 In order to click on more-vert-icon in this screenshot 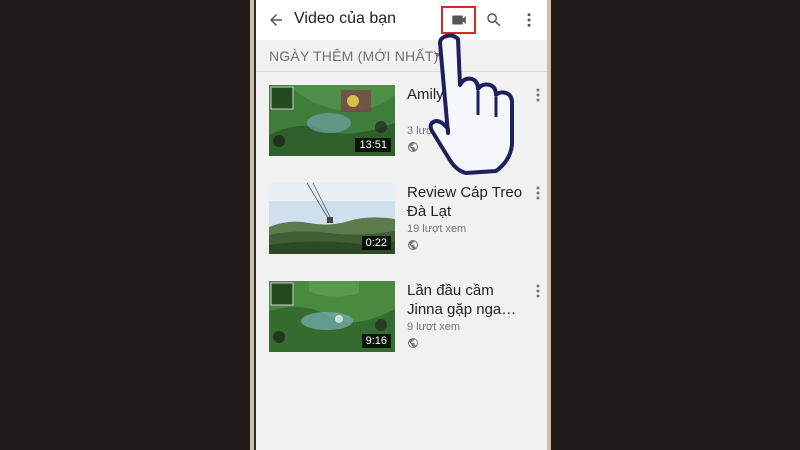, I will do `click(529, 20)`.